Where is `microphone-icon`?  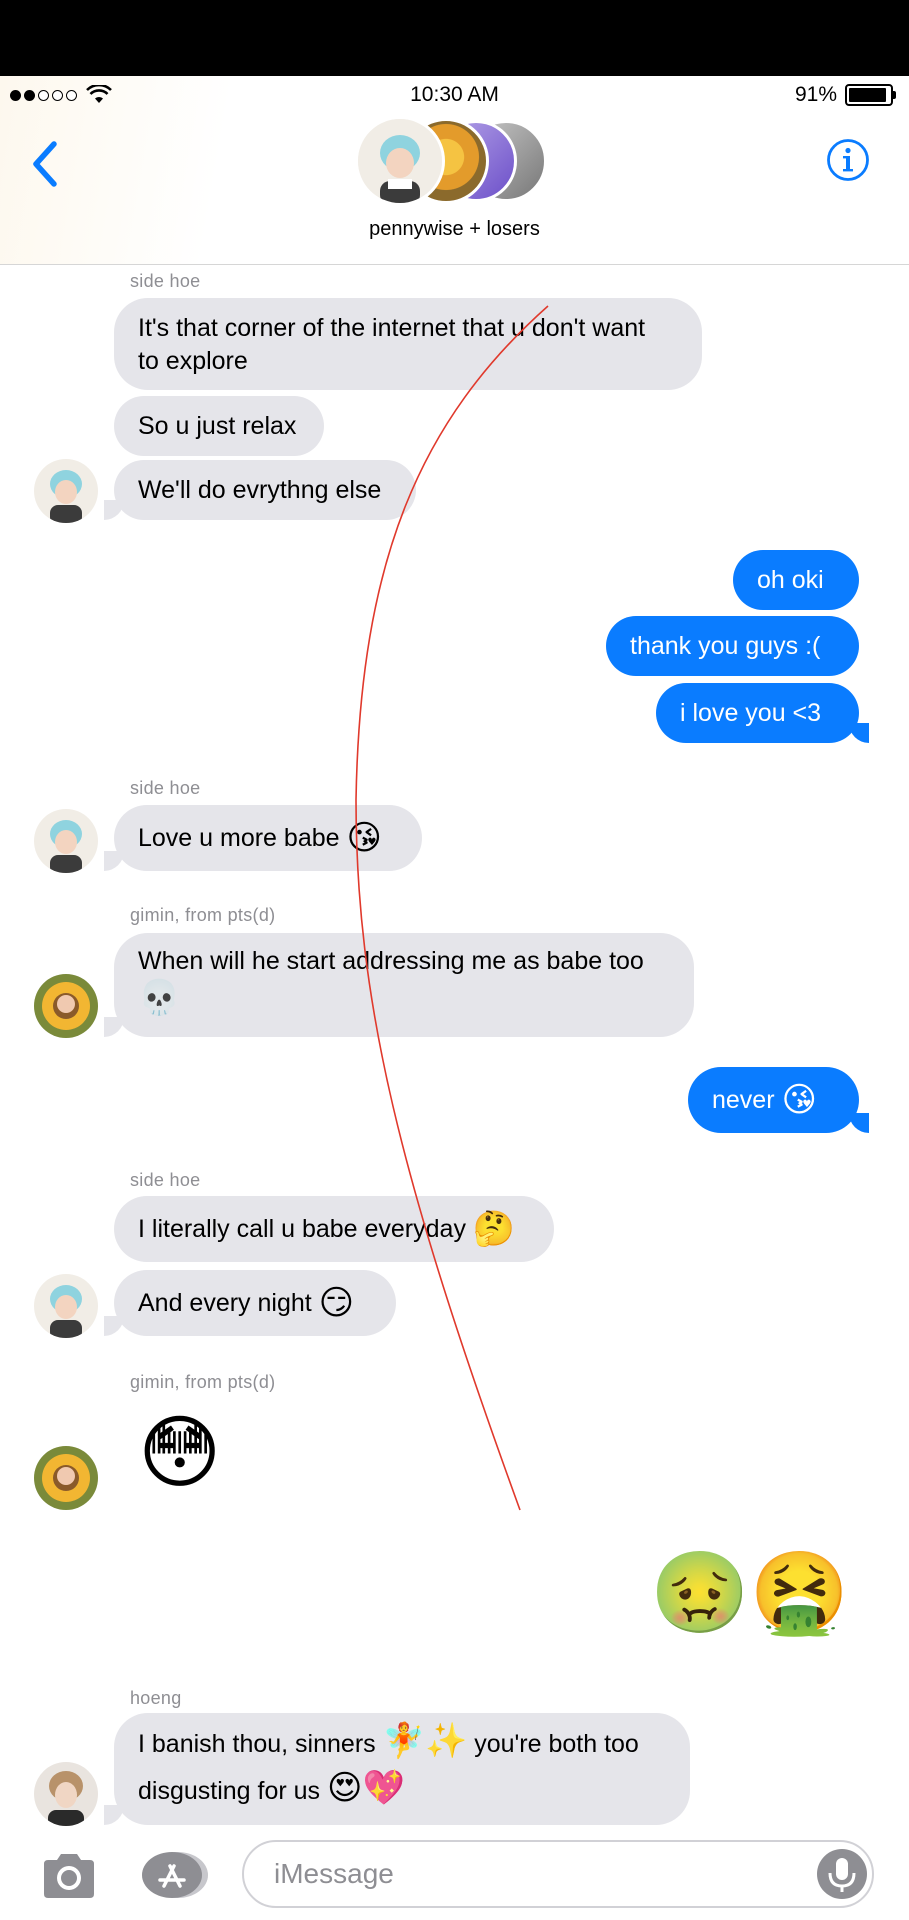
microphone-icon is located at coordinates (842, 1874).